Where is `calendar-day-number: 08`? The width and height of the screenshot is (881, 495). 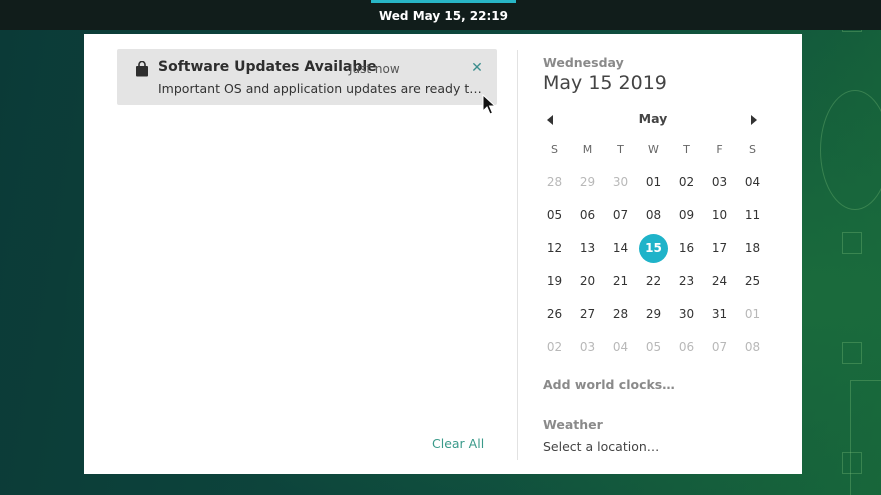
calendar-day-number: 08 is located at coordinates (653, 215).